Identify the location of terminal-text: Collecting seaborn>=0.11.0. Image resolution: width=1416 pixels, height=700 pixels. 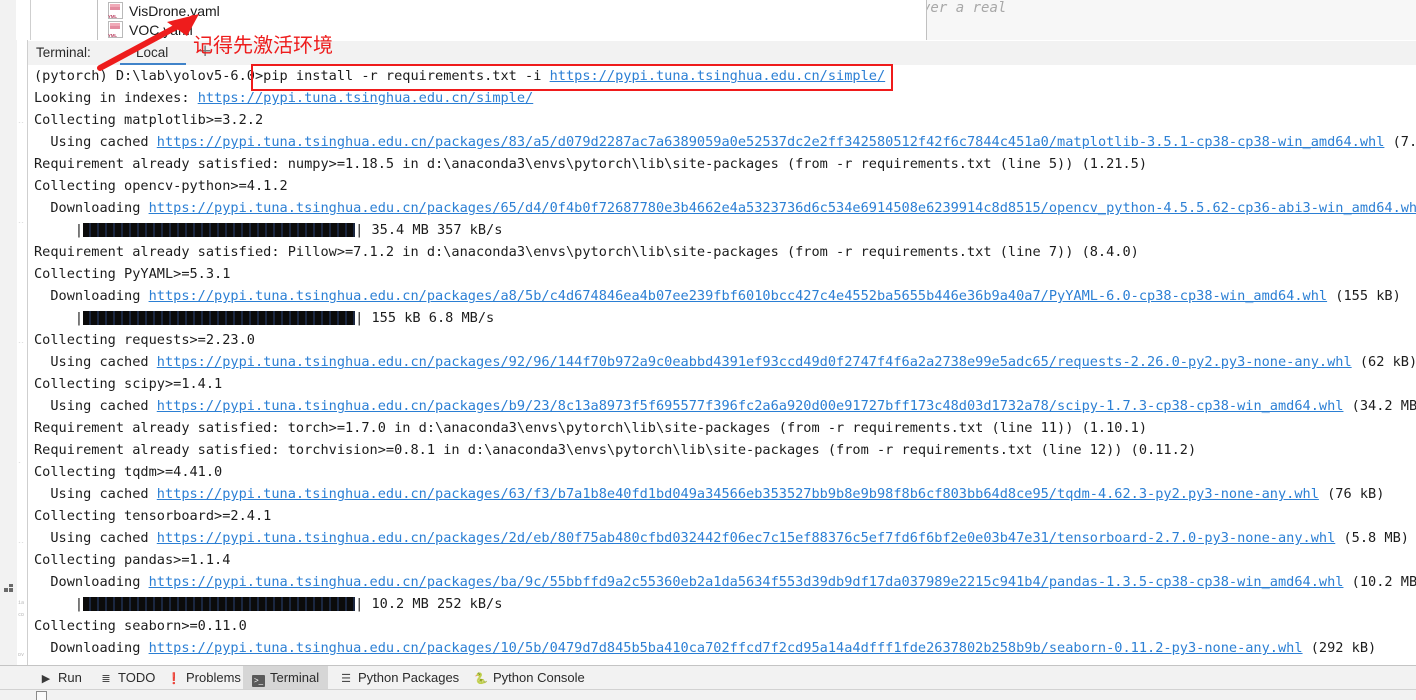
(140, 626).